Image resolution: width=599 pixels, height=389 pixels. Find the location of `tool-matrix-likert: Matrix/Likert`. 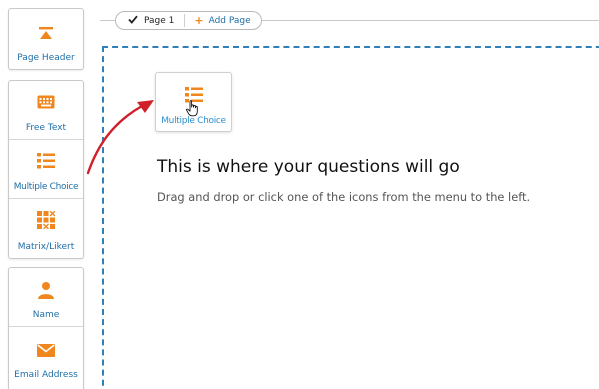

tool-matrix-likert: Matrix/Likert is located at coordinates (46, 228).